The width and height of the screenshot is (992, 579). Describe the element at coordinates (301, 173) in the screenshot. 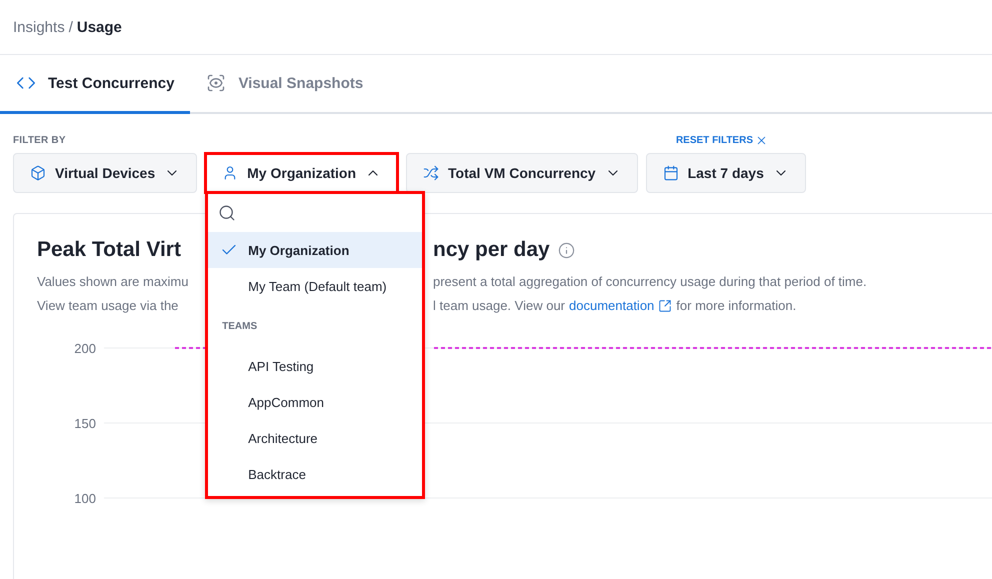

I see `filter-dropdown: My Organization` at that location.